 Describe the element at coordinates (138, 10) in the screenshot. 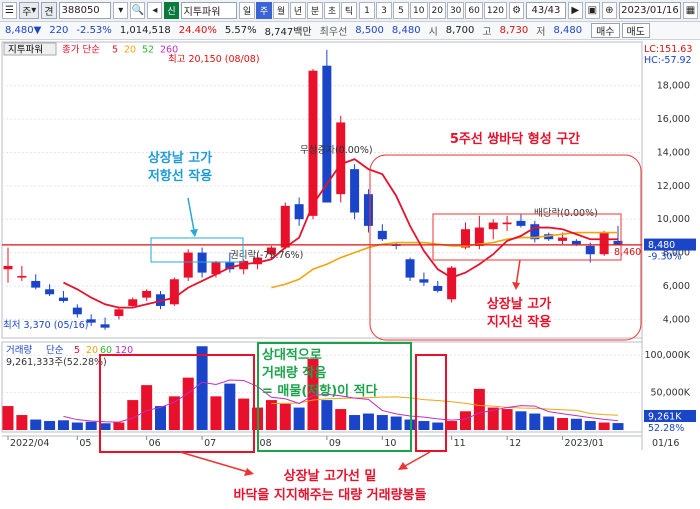

I see `search-icon: 🔍` at that location.